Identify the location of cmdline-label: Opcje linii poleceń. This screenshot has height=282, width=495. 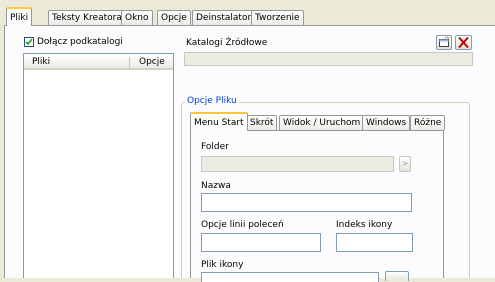
(242, 225).